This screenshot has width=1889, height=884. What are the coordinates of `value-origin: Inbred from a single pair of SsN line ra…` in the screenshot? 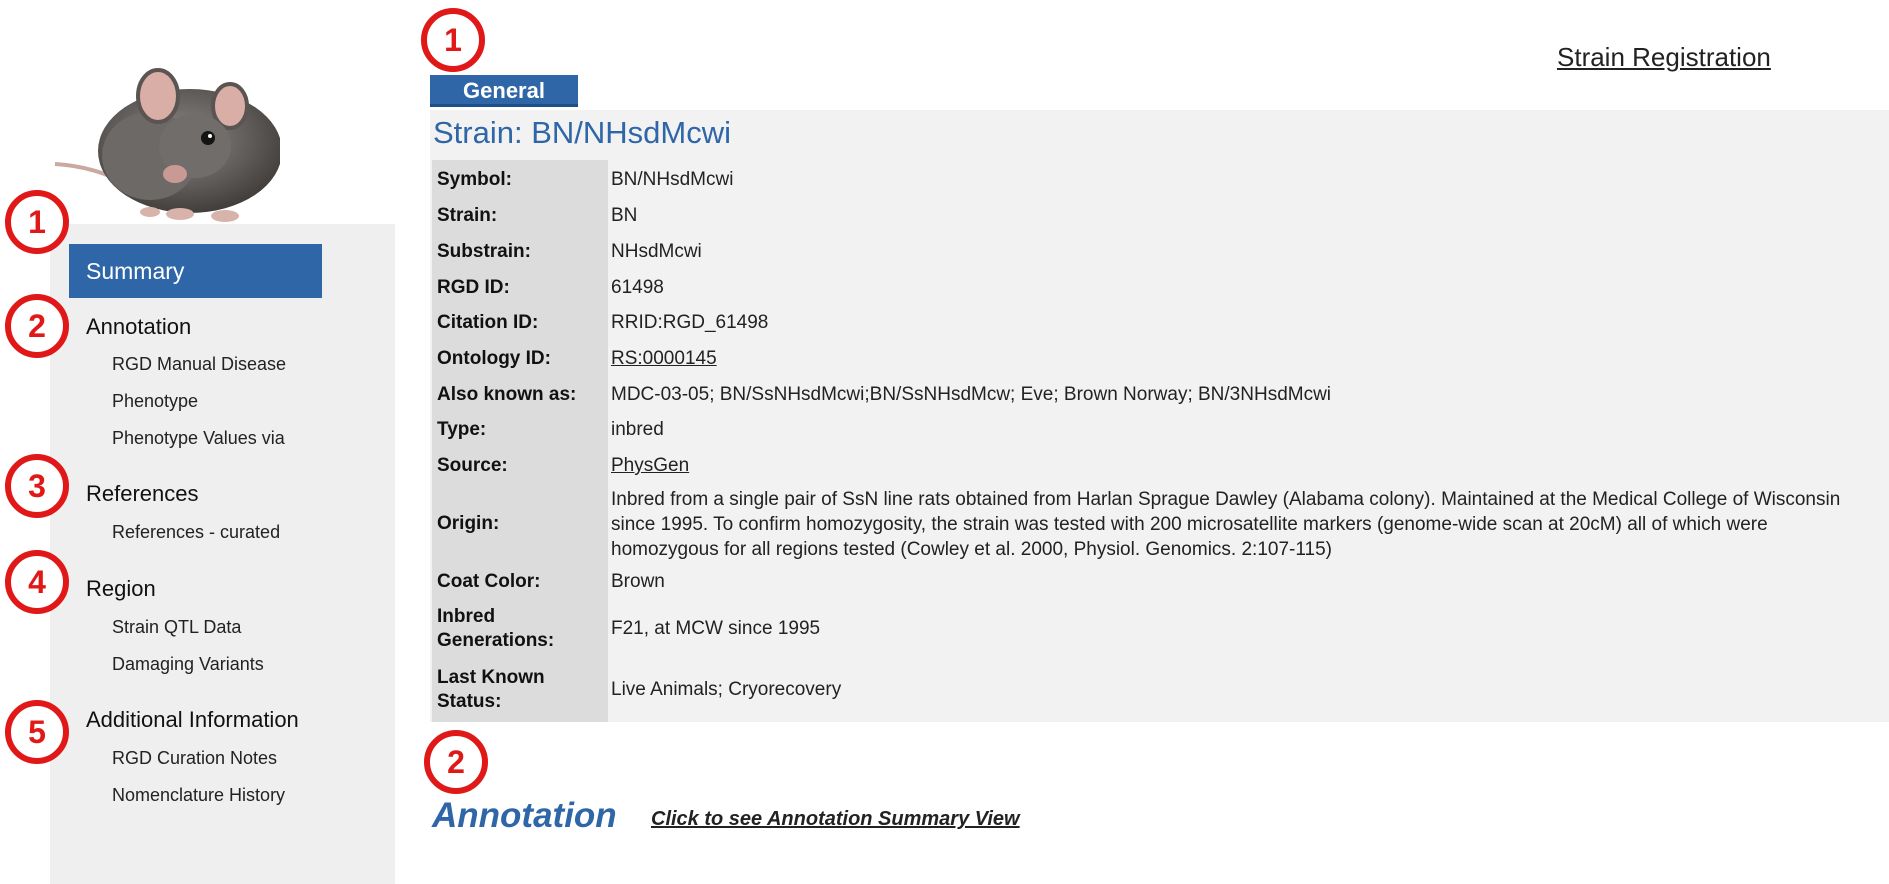 It's located at (1226, 524).